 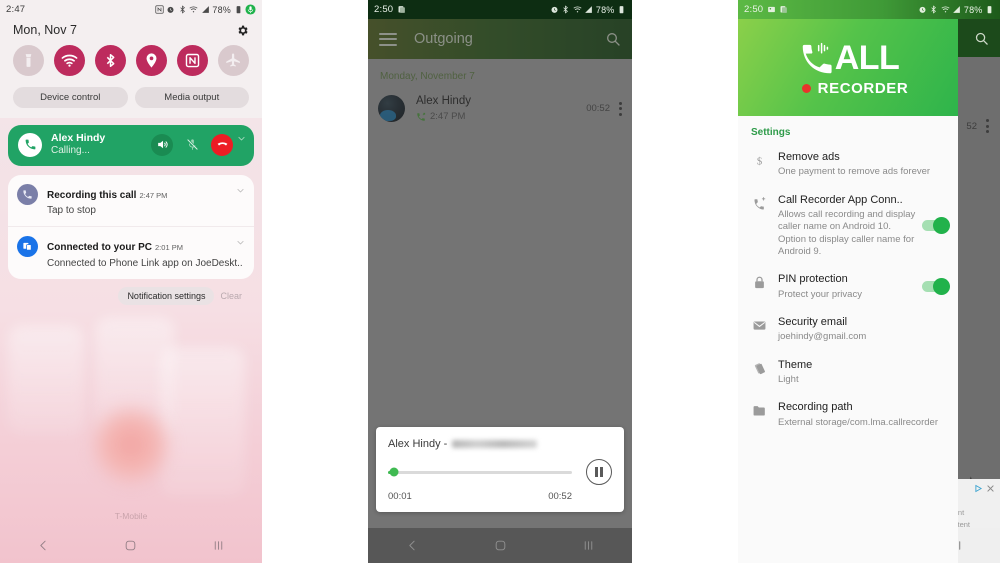 What do you see at coordinates (480, 472) in the screenshot?
I see `seek-bar` at bounding box center [480, 472].